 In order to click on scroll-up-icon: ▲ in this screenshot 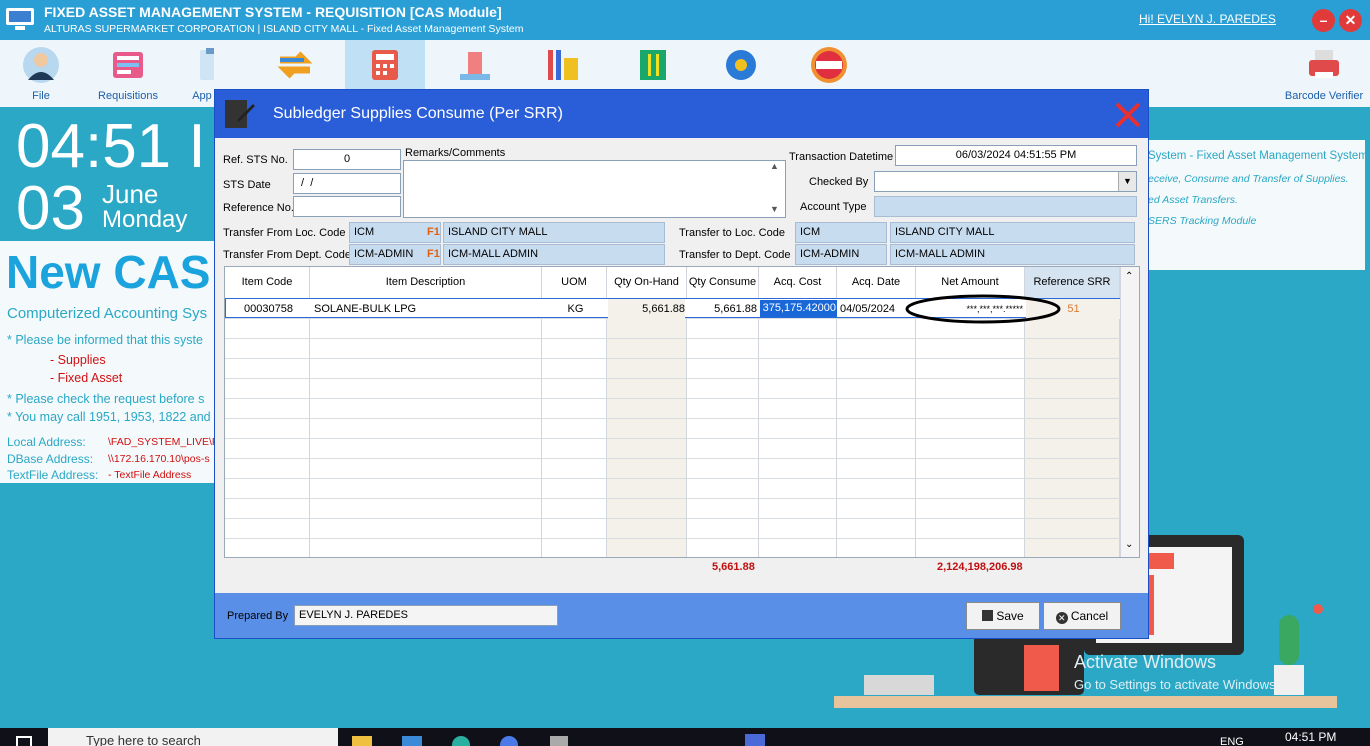, I will do `click(774, 166)`.